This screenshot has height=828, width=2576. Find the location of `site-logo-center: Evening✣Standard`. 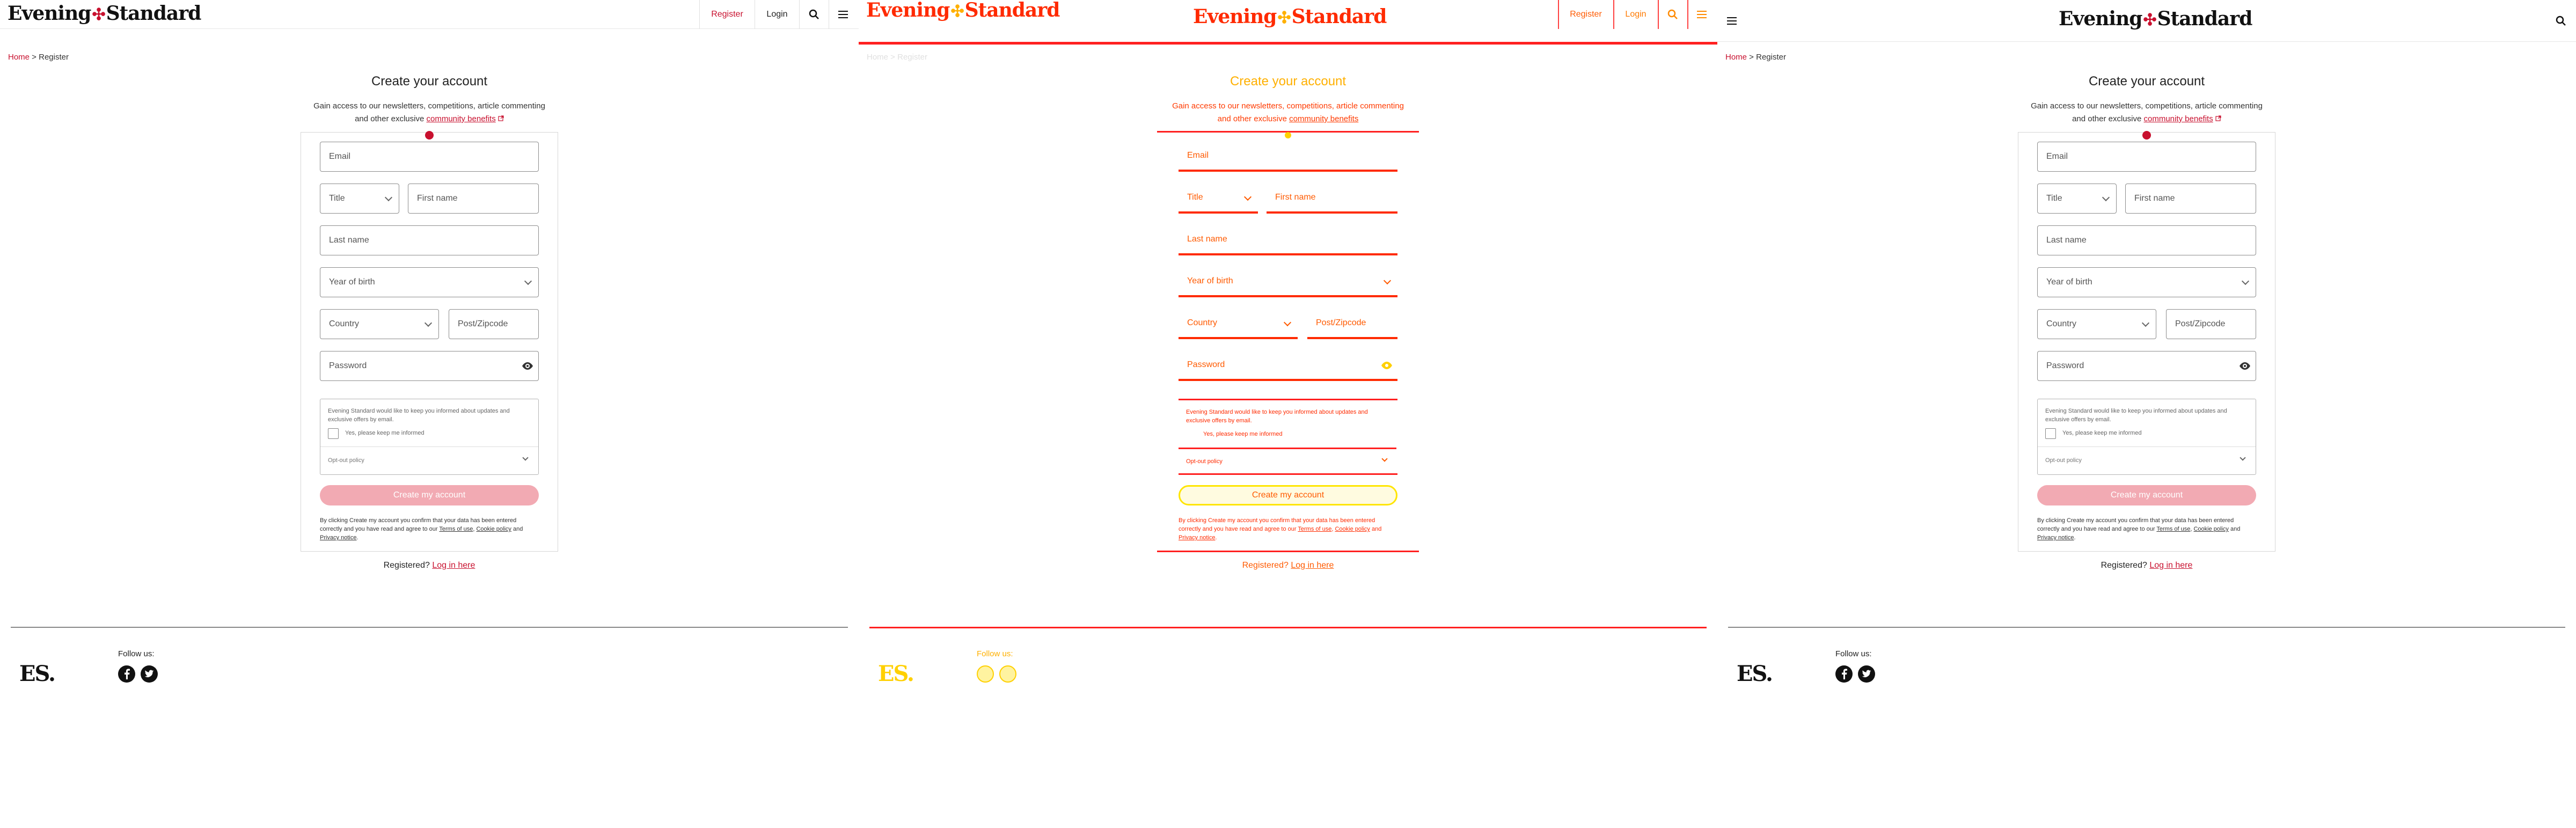

site-logo-center: Evening✣Standard is located at coordinates (1290, 16).